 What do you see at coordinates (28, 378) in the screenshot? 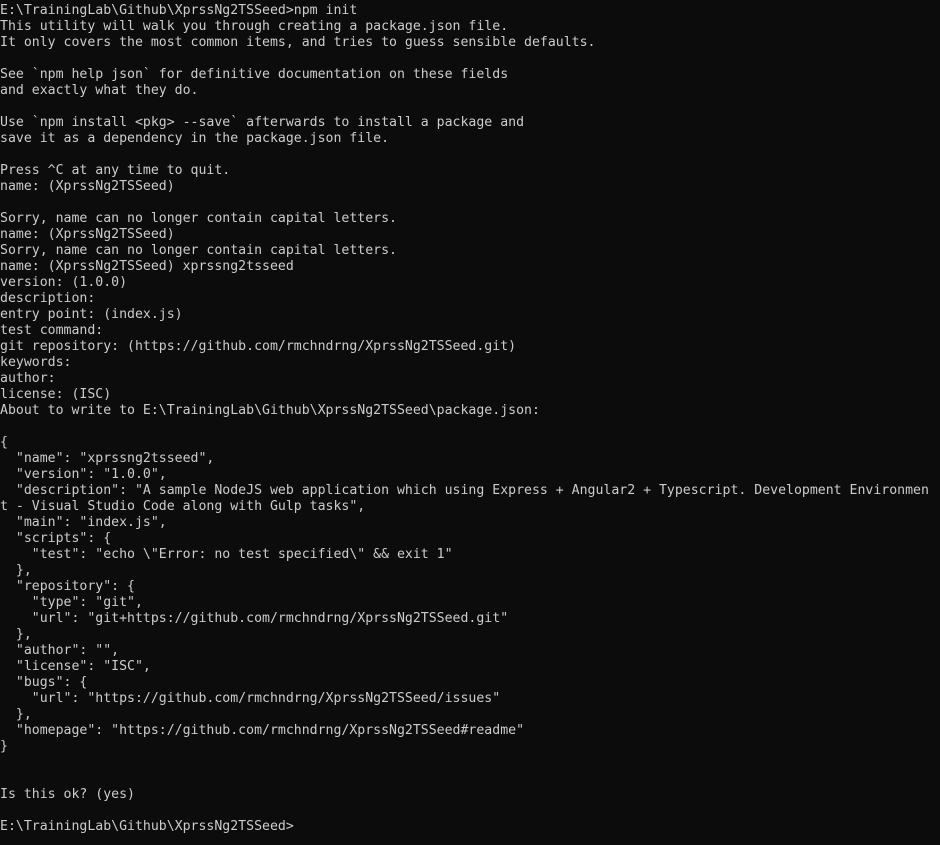
I see `terminal-line: author:` at bounding box center [28, 378].